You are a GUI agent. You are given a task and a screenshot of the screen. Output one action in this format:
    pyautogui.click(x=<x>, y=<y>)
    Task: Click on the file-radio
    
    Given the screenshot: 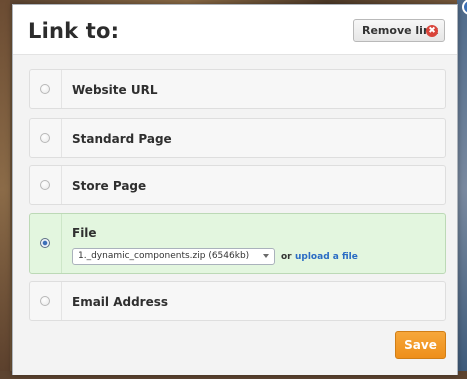 What is the action you would take?
    pyautogui.click(x=45, y=243)
    